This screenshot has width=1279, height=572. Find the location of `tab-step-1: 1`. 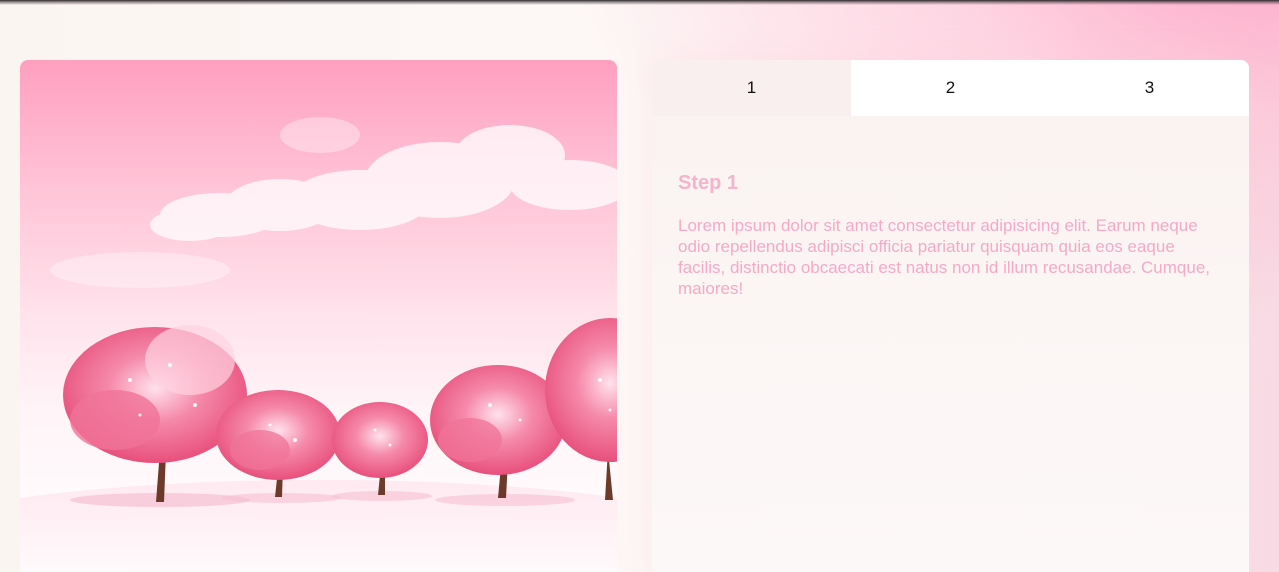

tab-step-1: 1 is located at coordinates (751, 88).